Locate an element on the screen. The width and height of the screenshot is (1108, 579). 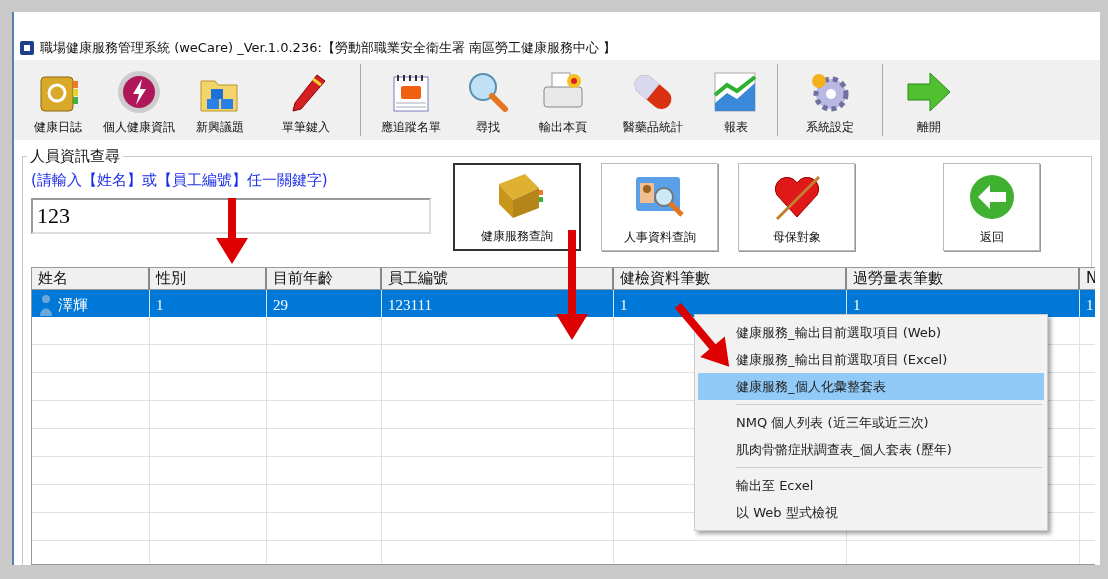
toolbar-button: 個人健康資訊 is located at coordinates (139, 100).